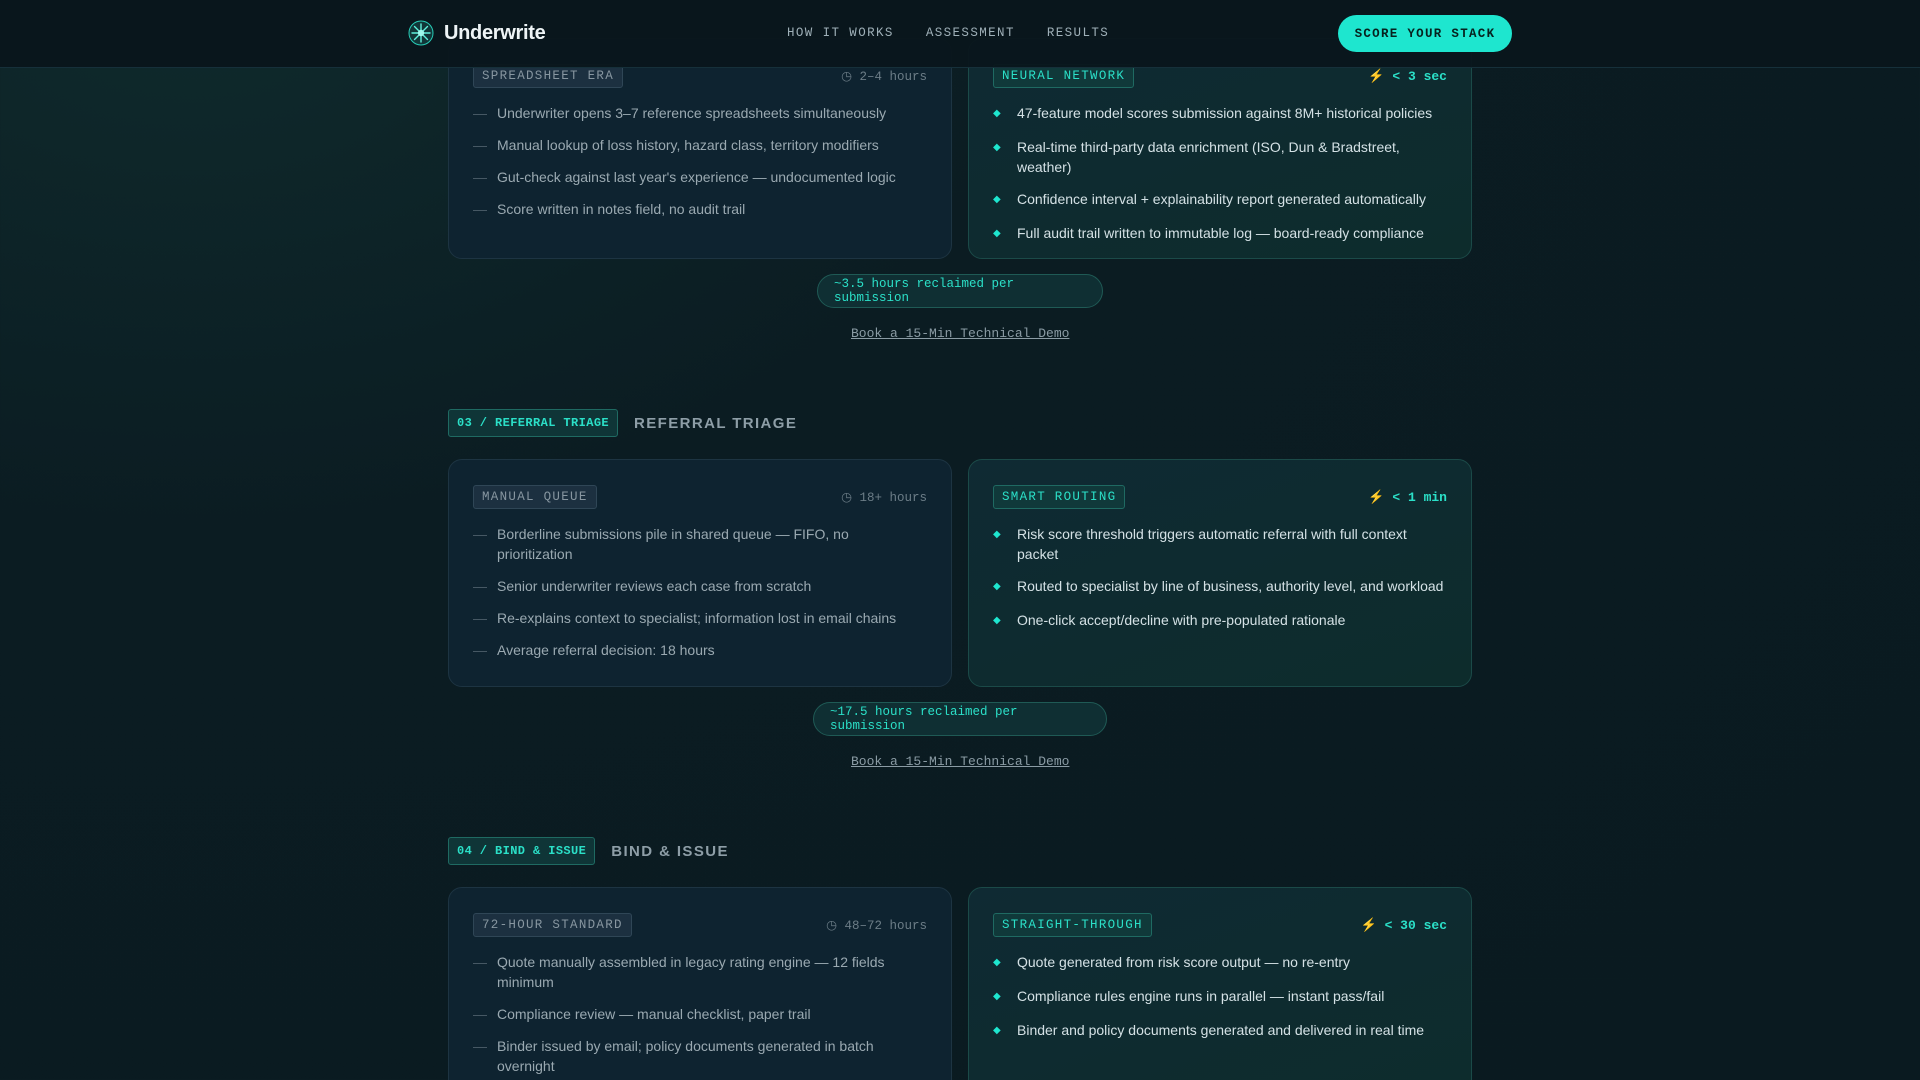 The height and width of the screenshot is (1080, 1920). Describe the element at coordinates (670, 851) in the screenshot. I see `section-title: BIND & ISSUE` at that location.